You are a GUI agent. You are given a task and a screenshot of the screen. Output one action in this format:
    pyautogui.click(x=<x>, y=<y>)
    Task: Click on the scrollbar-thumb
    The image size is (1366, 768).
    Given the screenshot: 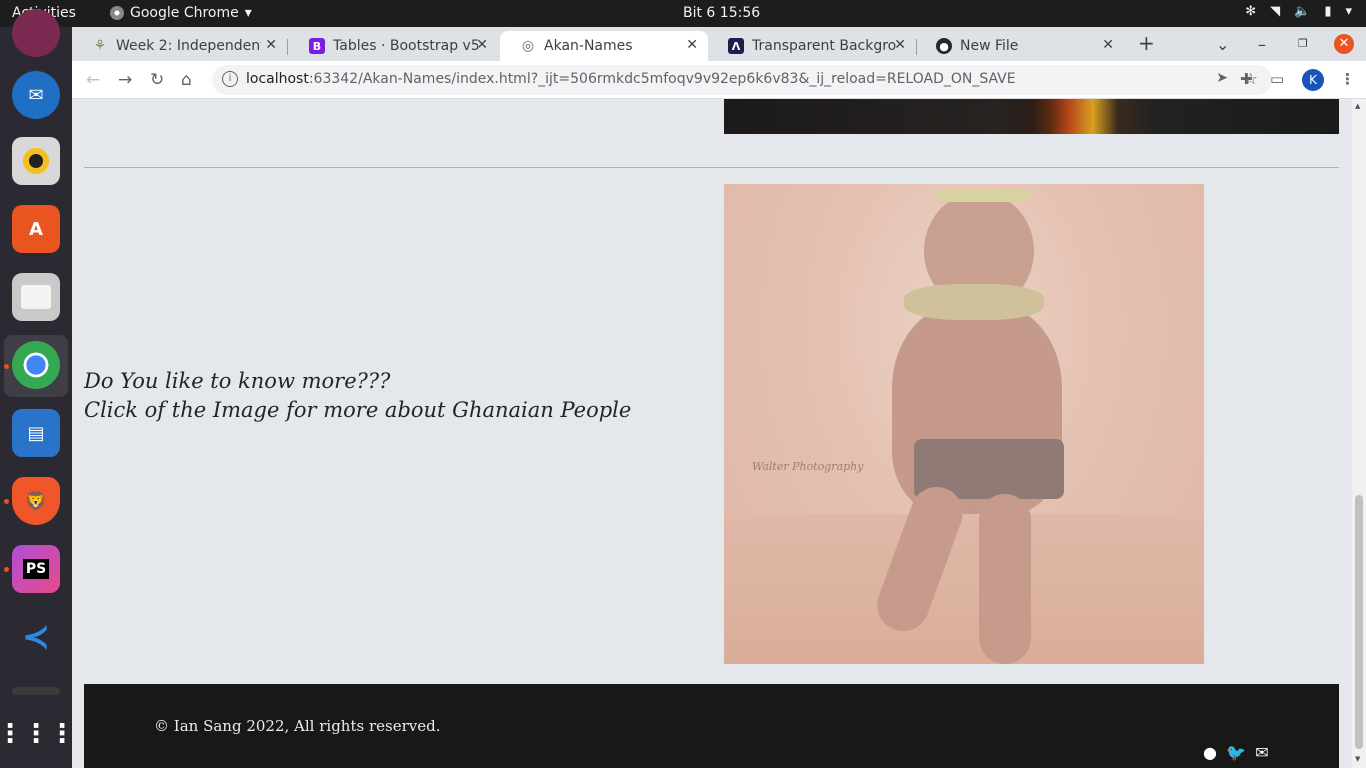 What is the action you would take?
    pyautogui.click(x=1359, y=622)
    